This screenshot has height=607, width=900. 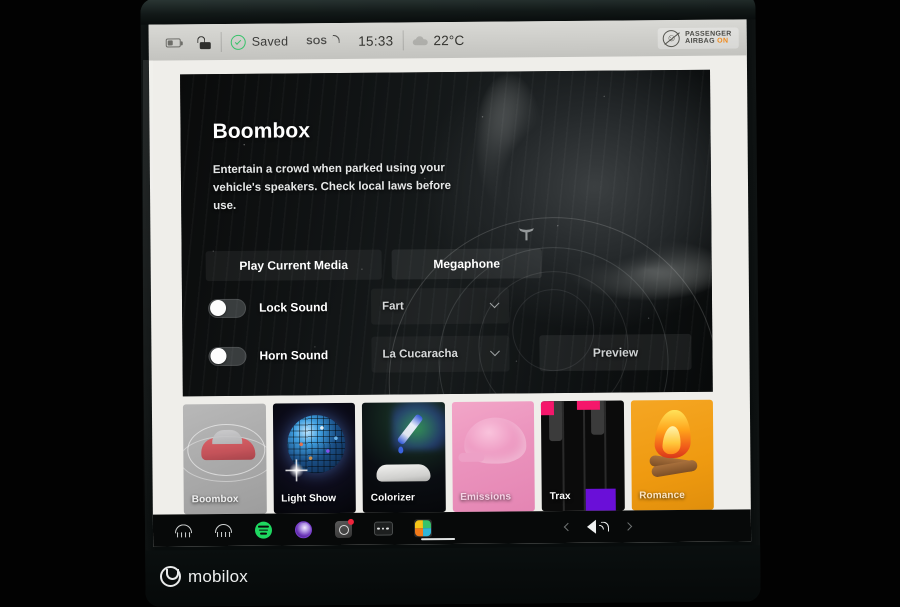 I want to click on cloud-icon, so click(x=419, y=40).